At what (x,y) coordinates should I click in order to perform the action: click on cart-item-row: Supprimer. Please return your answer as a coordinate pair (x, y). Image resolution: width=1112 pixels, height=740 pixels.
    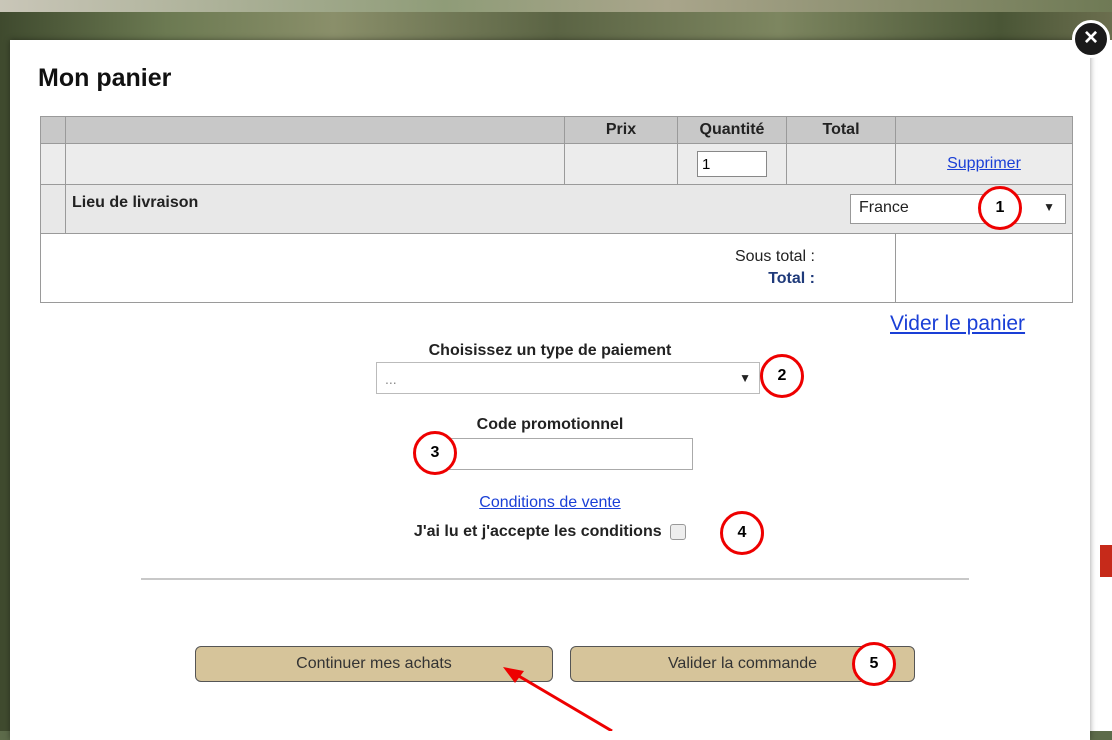
    Looking at the image, I should click on (556, 164).